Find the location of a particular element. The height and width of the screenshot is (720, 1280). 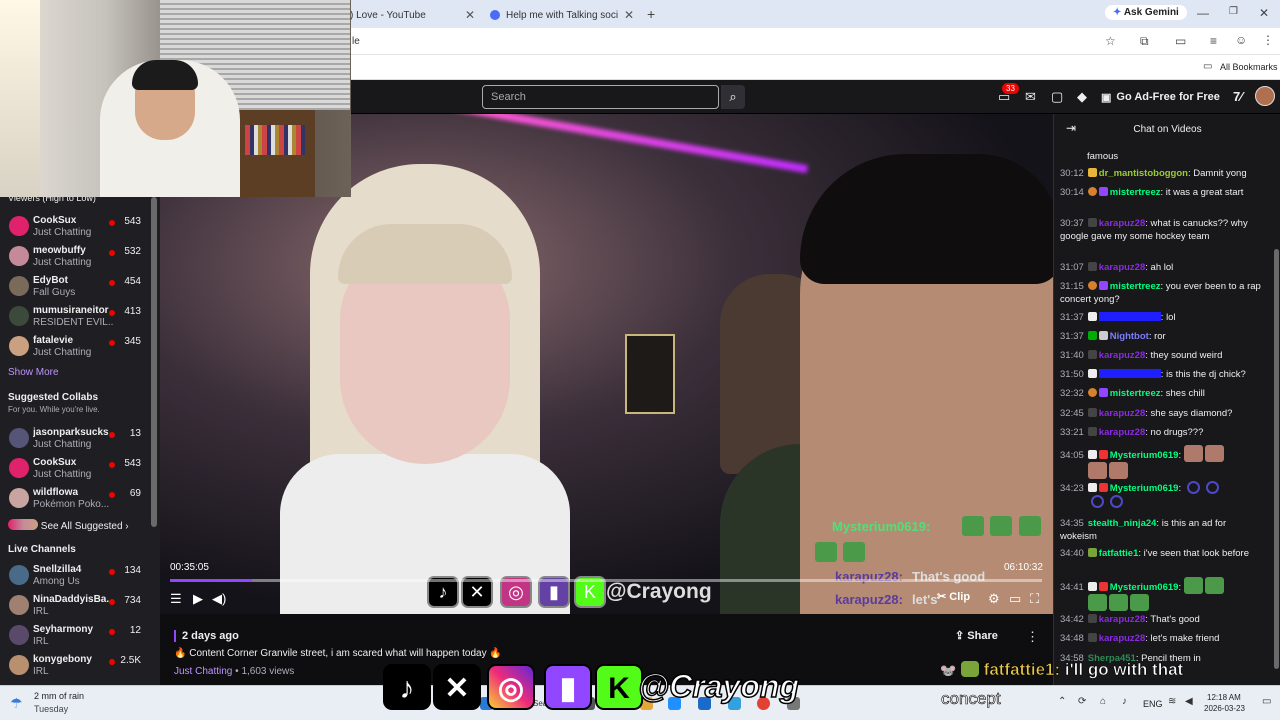

show-more-link: Show More is located at coordinates (33, 372).